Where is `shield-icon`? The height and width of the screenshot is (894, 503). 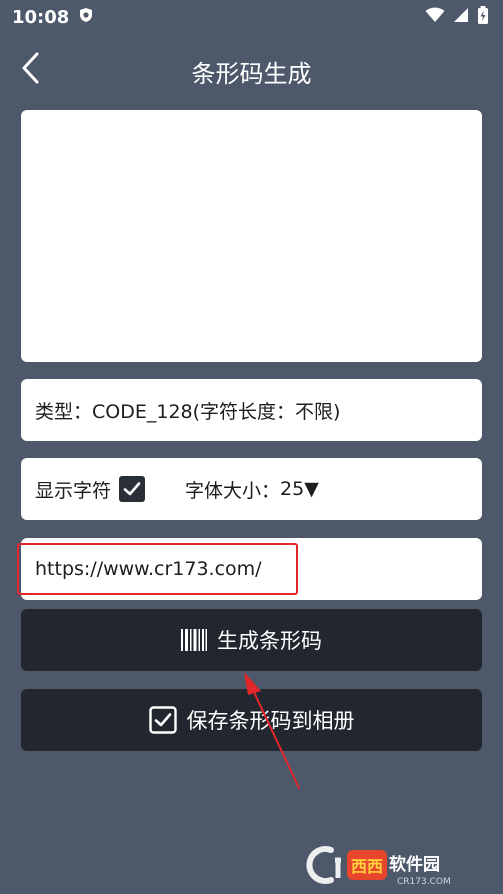
shield-icon is located at coordinates (86, 17).